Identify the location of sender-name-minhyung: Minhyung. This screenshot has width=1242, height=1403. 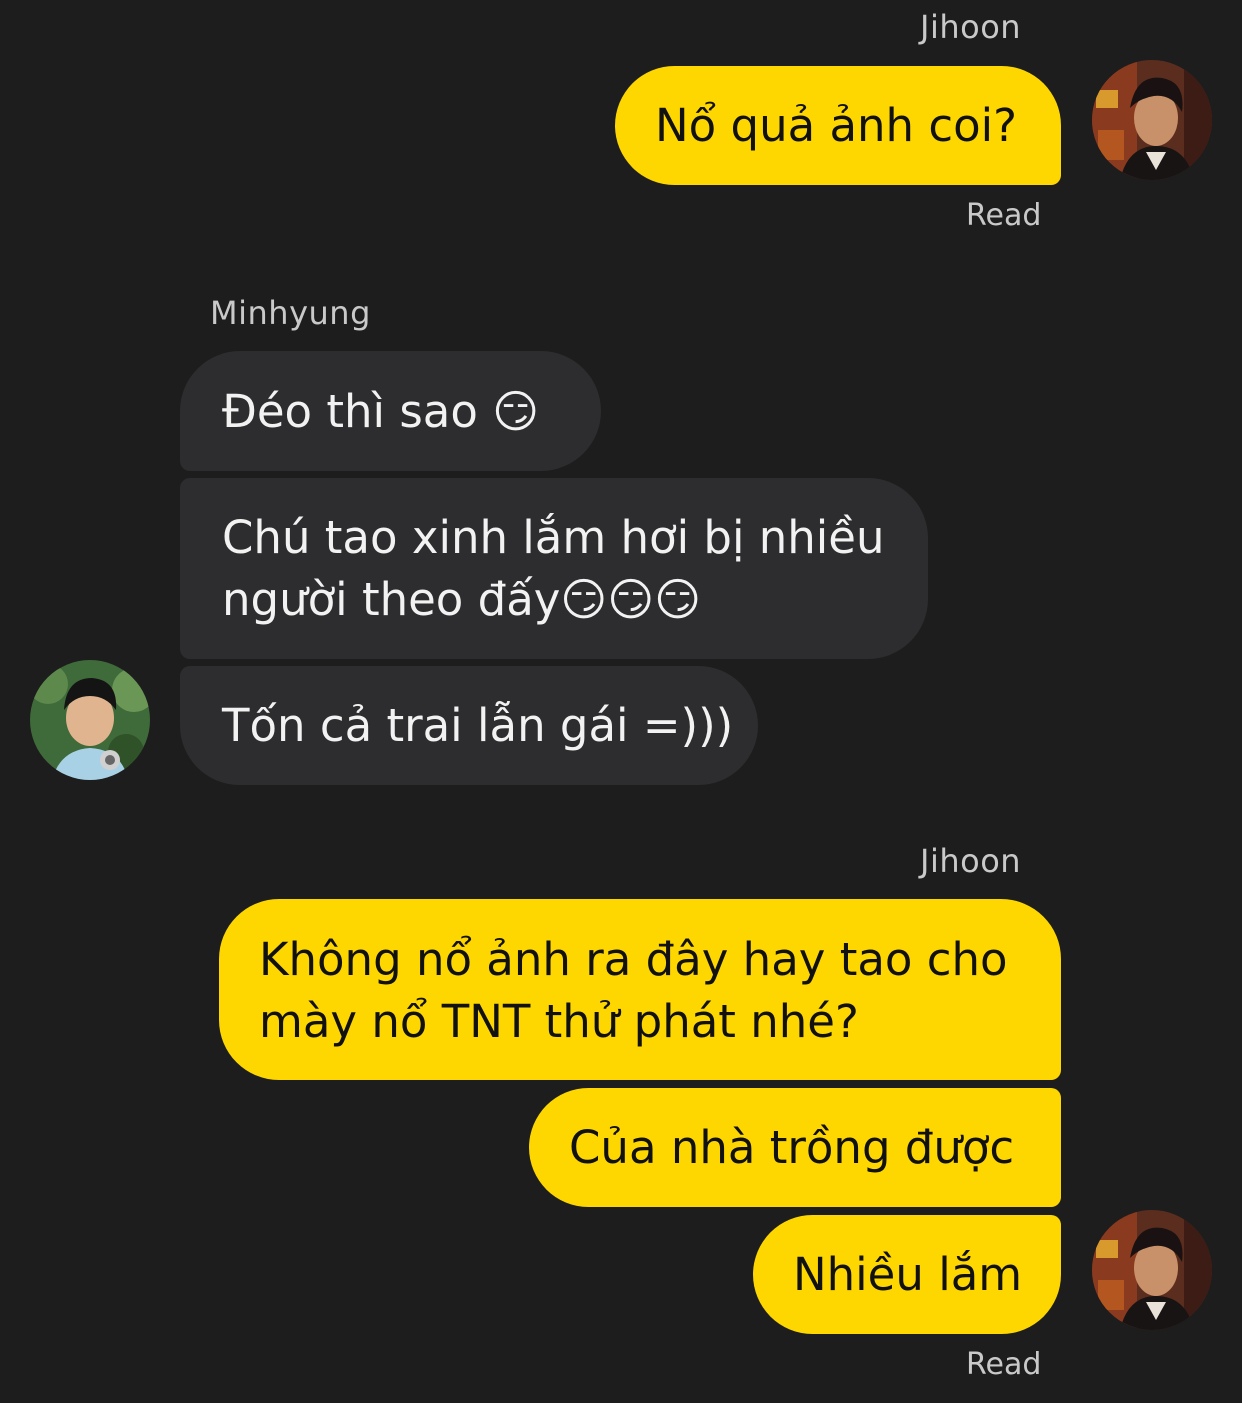
(290, 313).